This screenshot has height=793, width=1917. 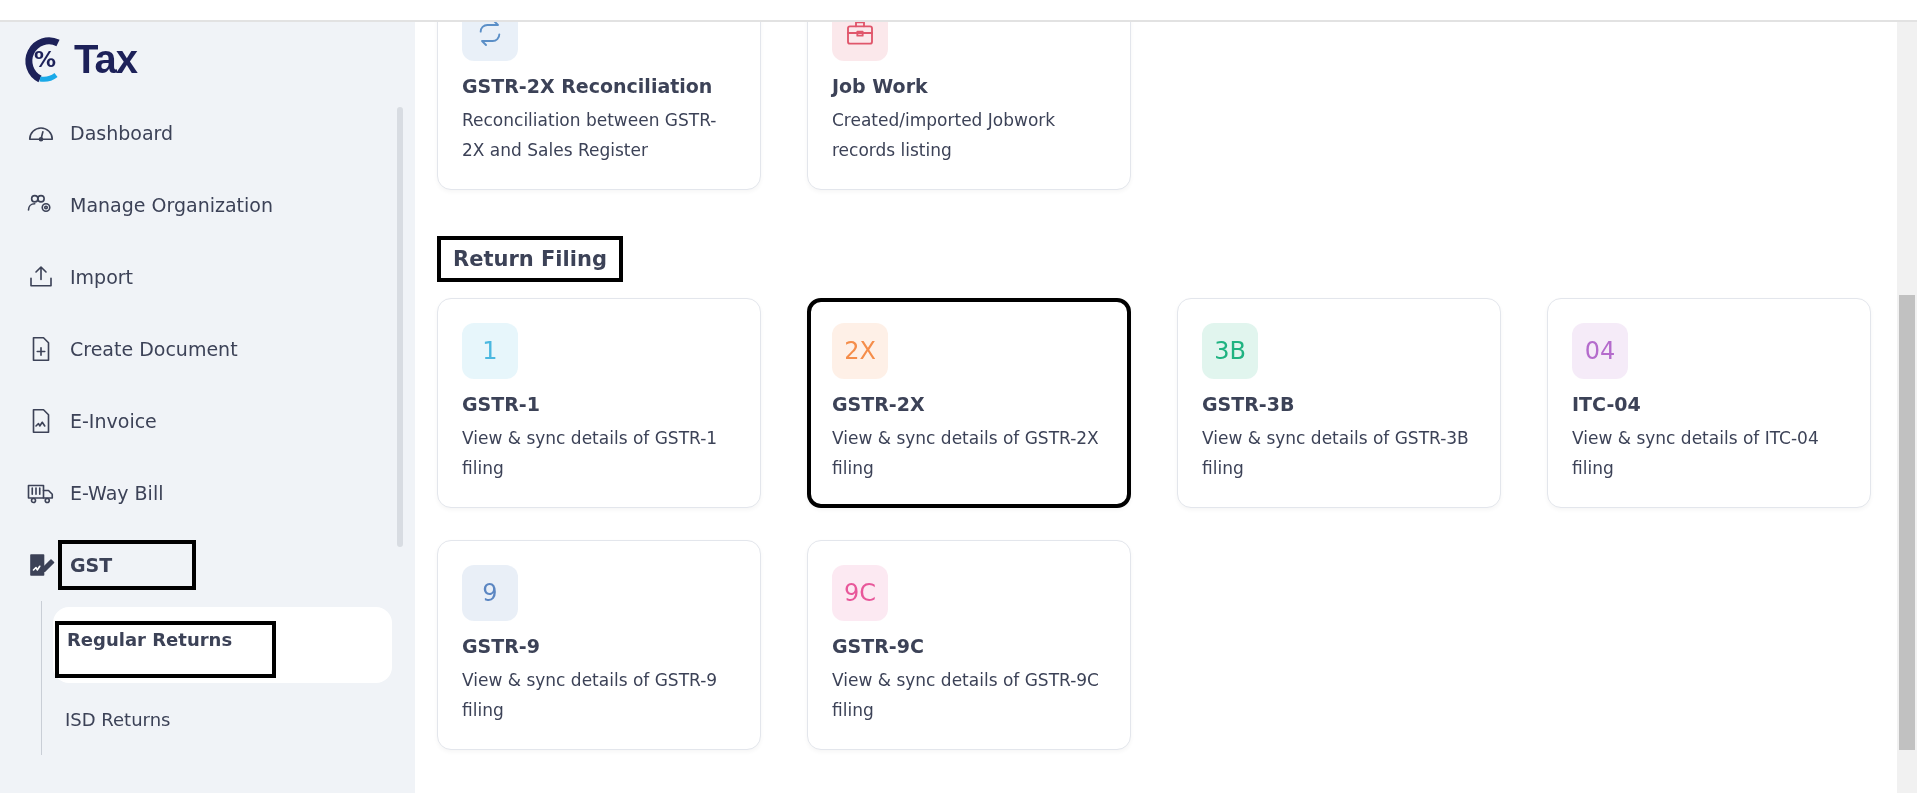 I want to click on return-card: 04 ITC-04 View & sync details of ITC-04 filing, so click(x=1709, y=403).